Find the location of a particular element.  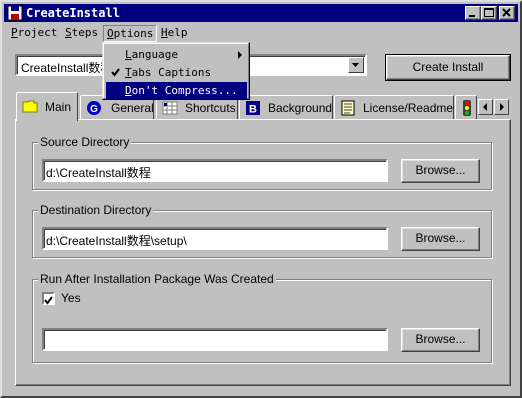

combobox-dropdown-button is located at coordinates (356, 65).